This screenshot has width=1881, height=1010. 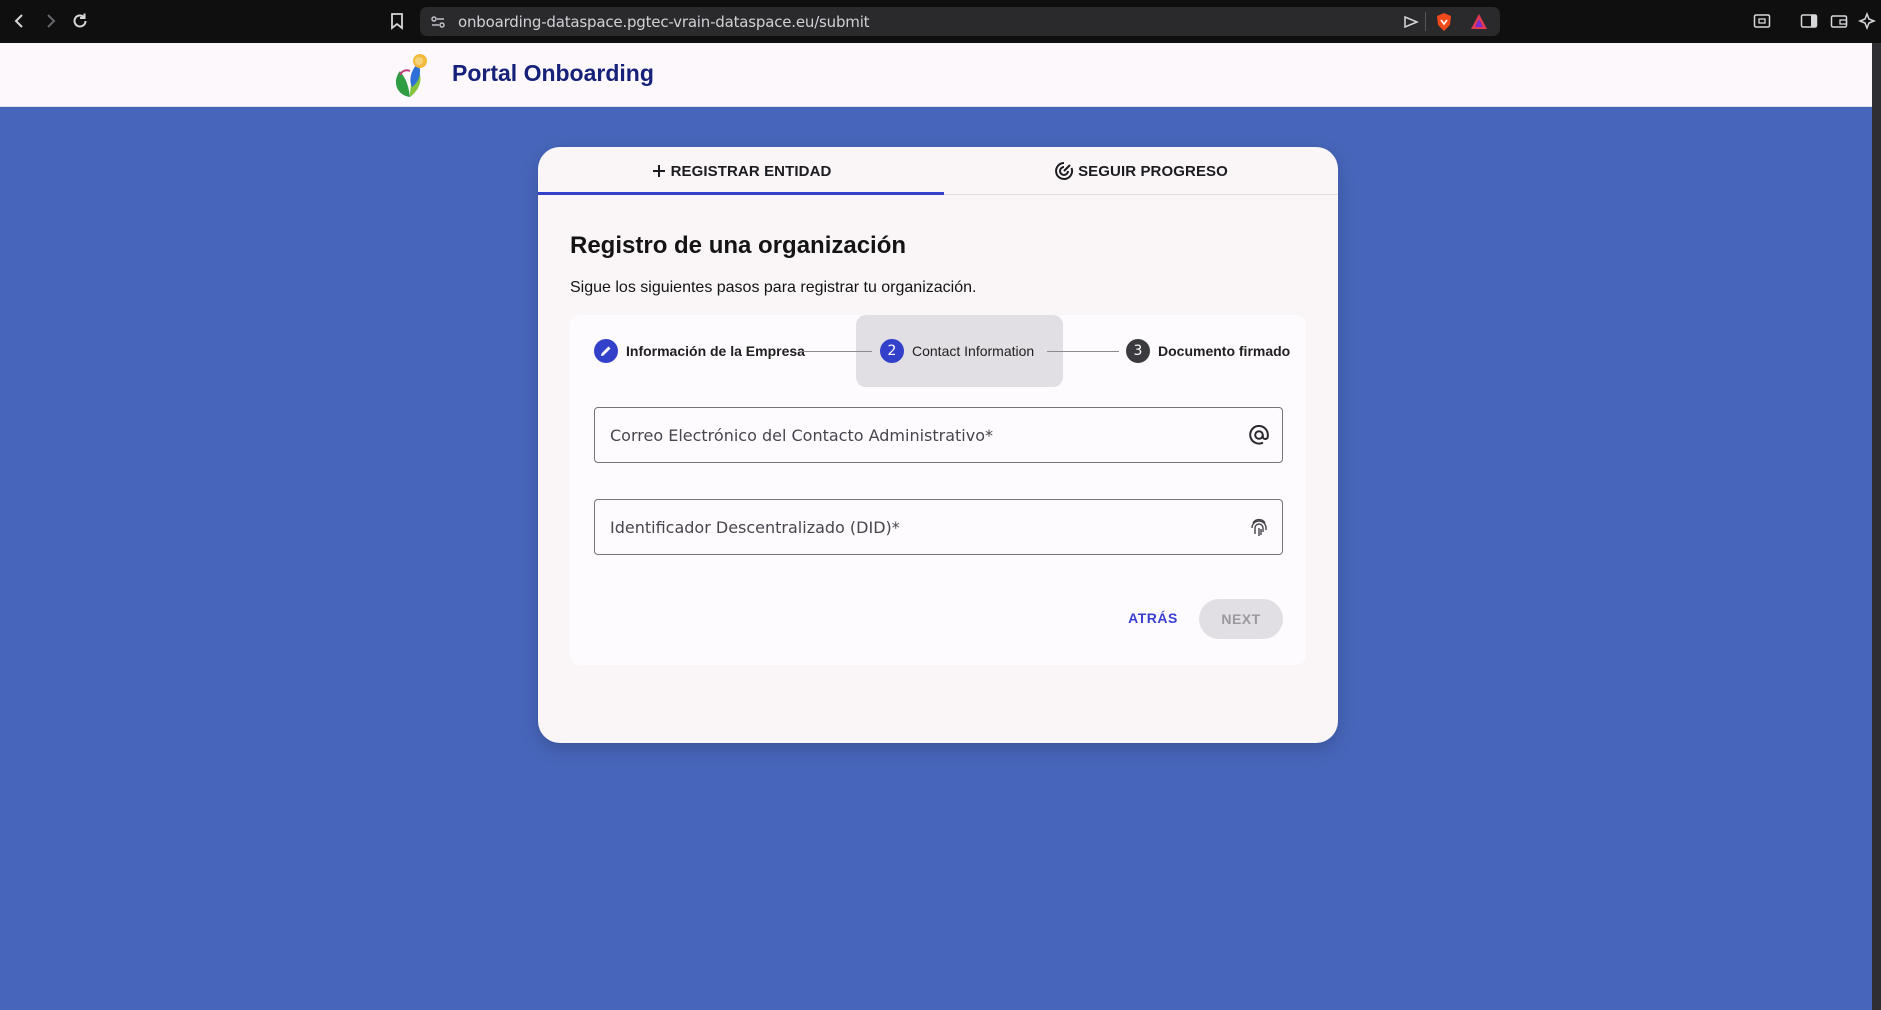 What do you see at coordinates (892, 351) in the screenshot?
I see `step-number: 2` at bounding box center [892, 351].